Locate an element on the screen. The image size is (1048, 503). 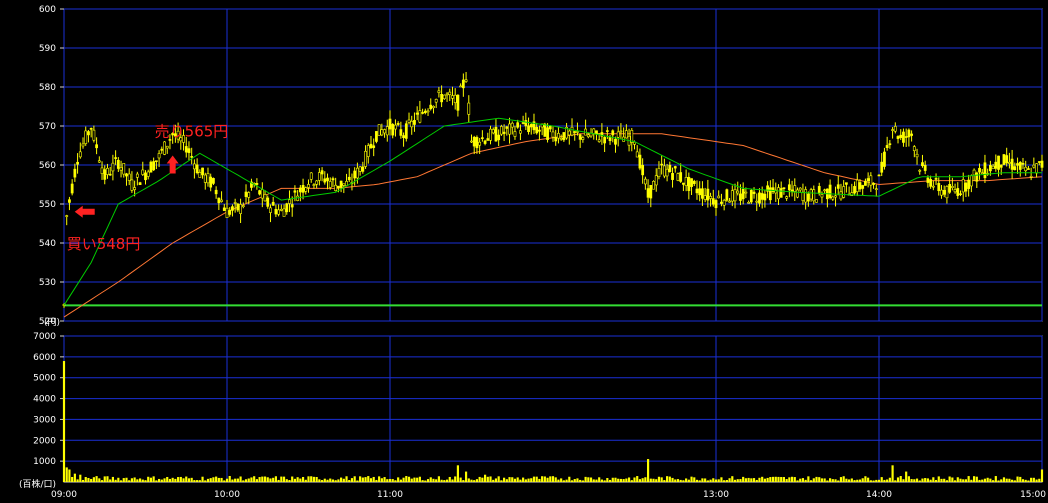
candlestick is located at coordinates (406, 131).